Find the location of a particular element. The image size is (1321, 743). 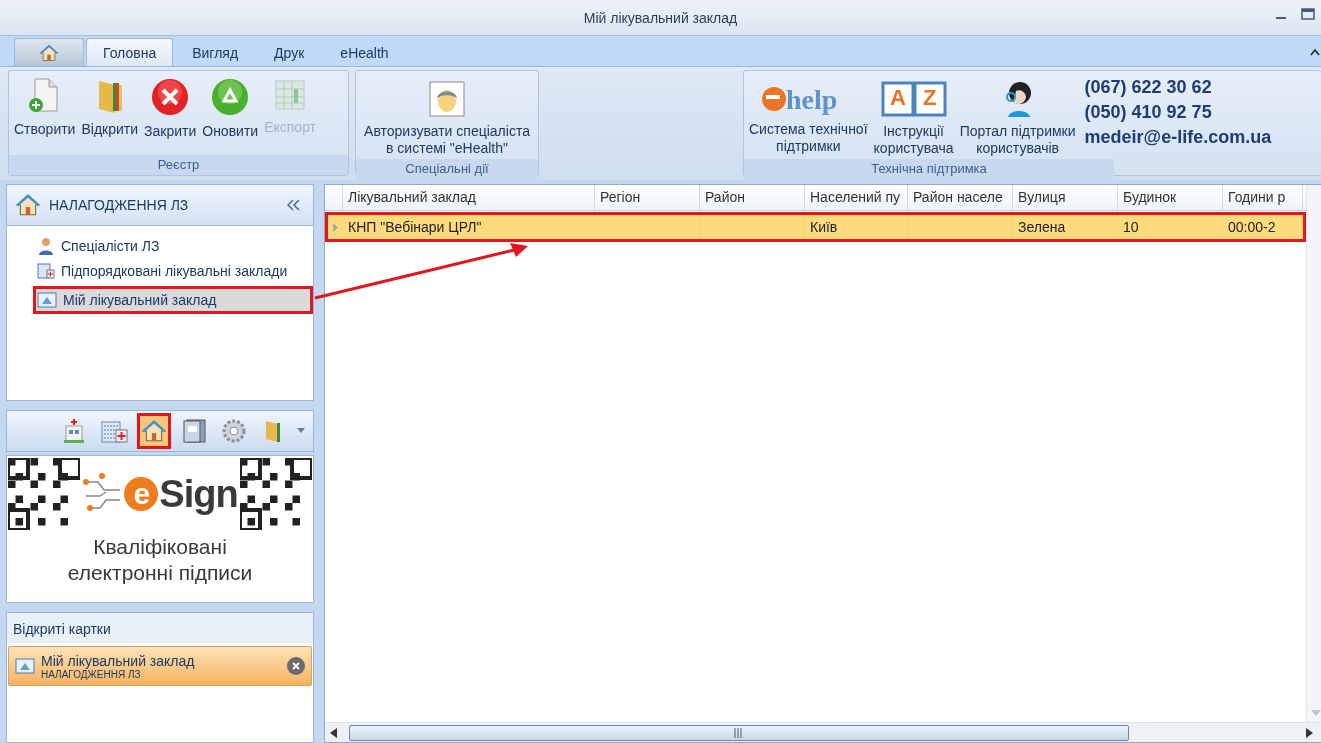

window-title: Мій лікувальний заклад is located at coordinates (660, 17).